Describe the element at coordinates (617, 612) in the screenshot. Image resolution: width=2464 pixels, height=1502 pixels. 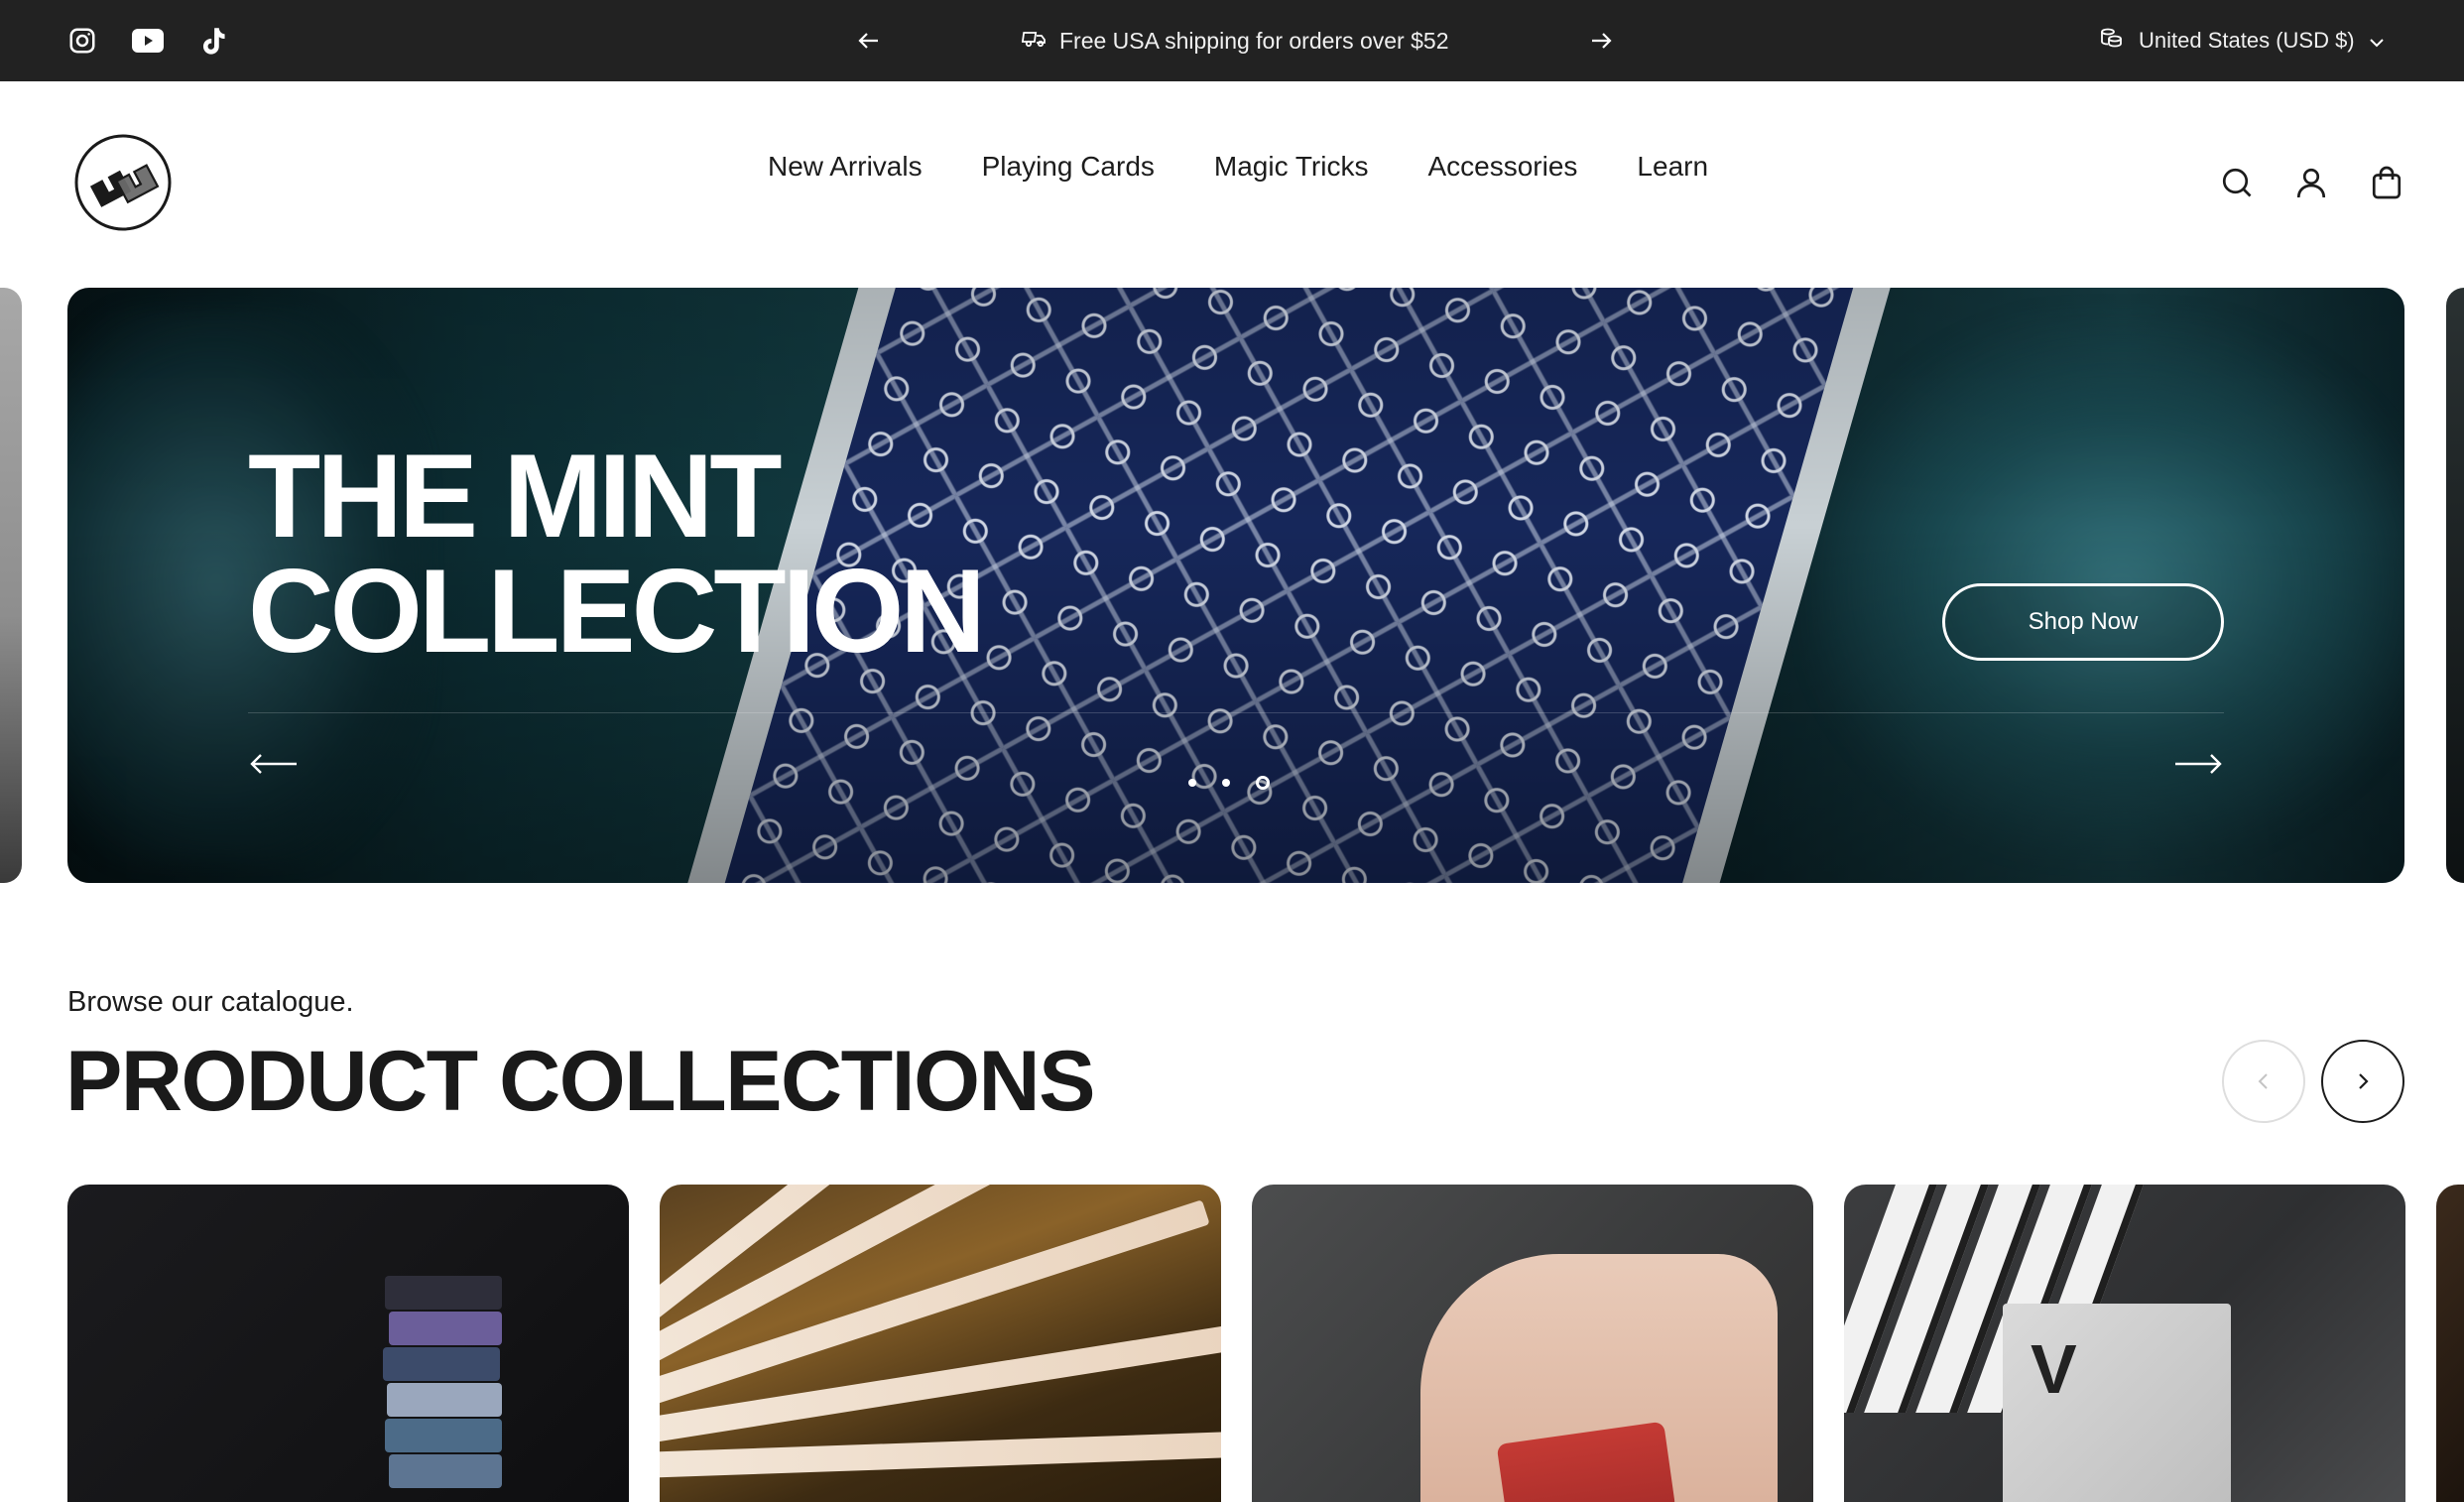
I see `hero-title-line-2: COLLECTION` at that location.